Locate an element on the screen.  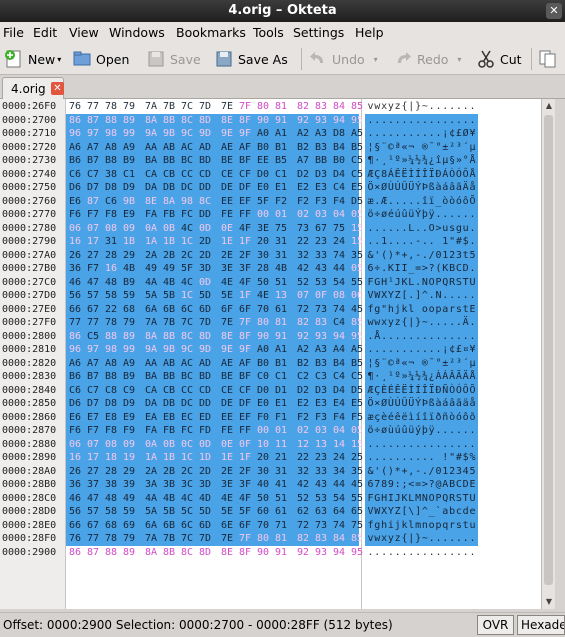
hex-byte: FF is located at coordinates (245, 431).